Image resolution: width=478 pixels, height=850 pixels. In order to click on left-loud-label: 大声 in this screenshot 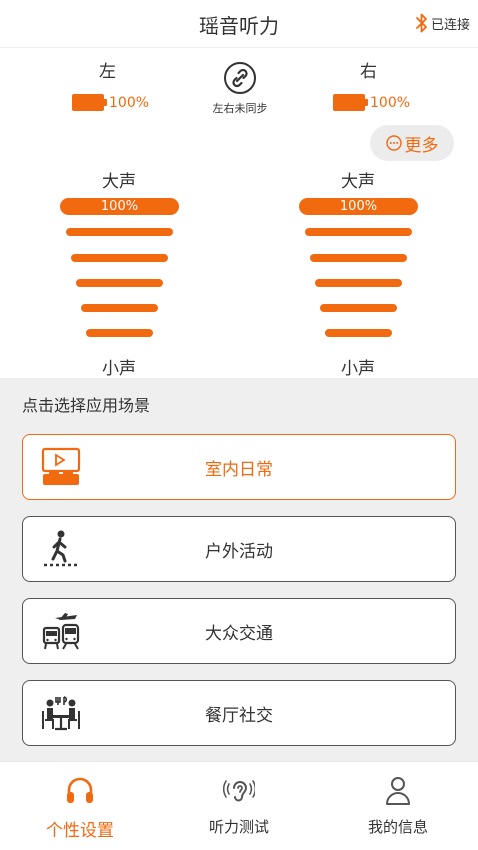, I will do `click(119, 182)`.